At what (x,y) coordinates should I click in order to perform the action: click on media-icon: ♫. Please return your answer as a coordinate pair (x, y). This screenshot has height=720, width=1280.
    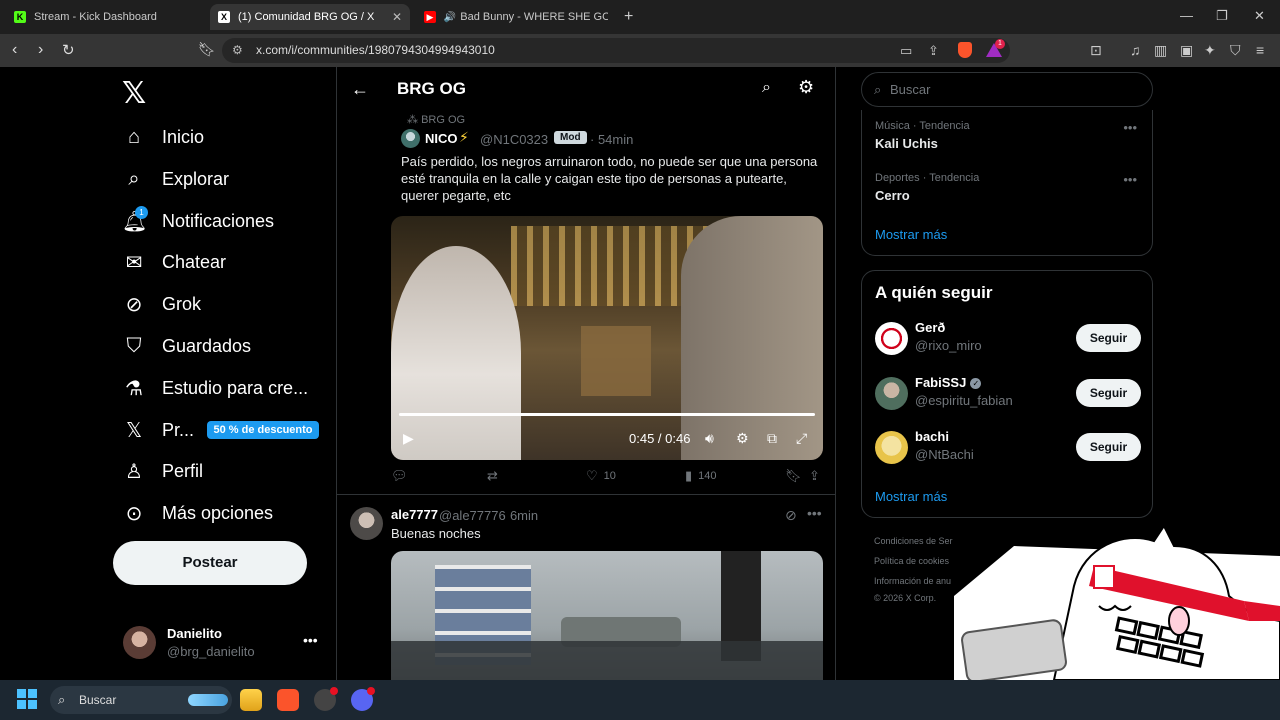
    Looking at the image, I should click on (1135, 50).